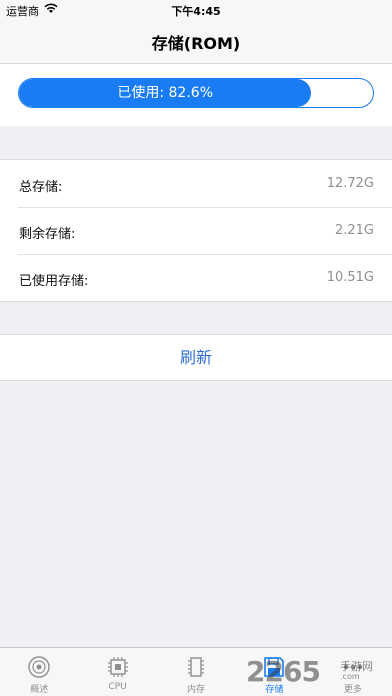  I want to click on used-storage-label: 已使用存储:, so click(54, 281).